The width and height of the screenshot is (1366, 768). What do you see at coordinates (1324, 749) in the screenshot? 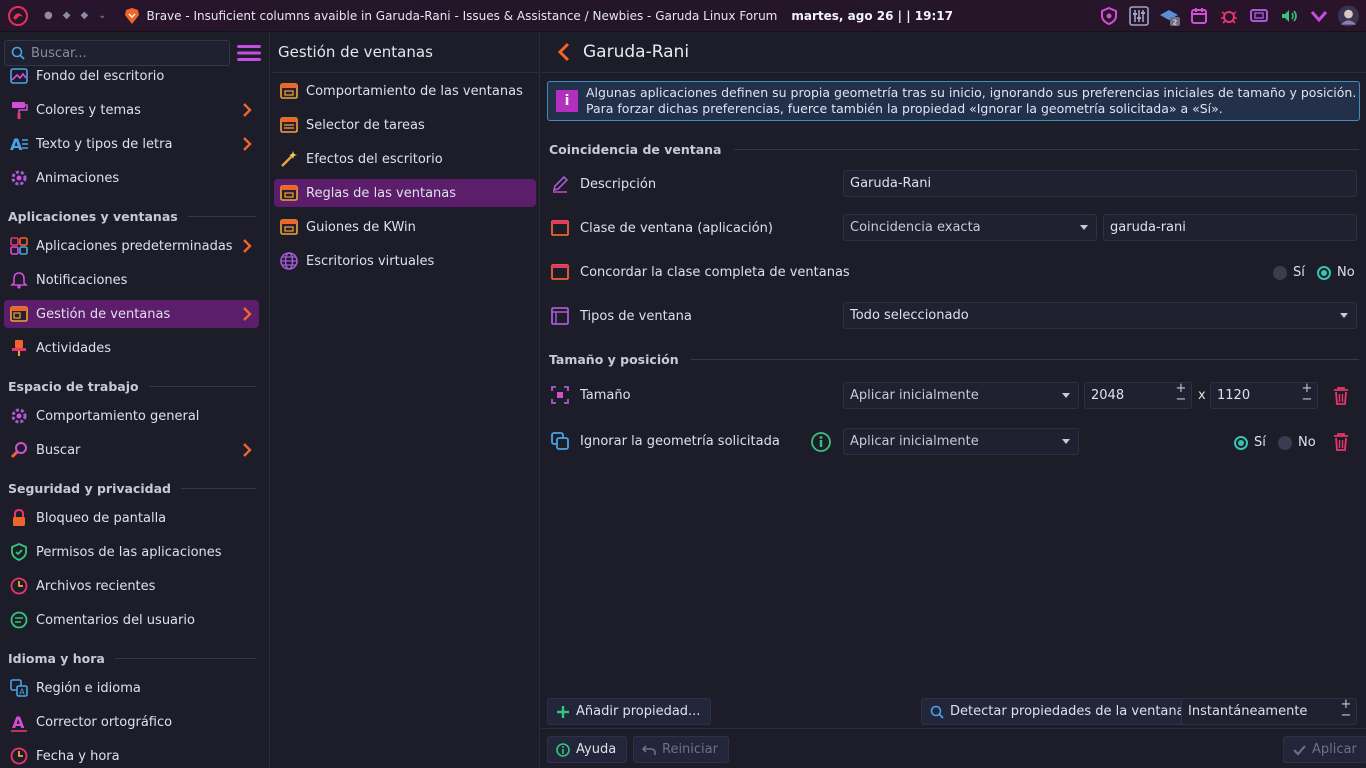
I see `apply-button: Aplicar` at bounding box center [1324, 749].